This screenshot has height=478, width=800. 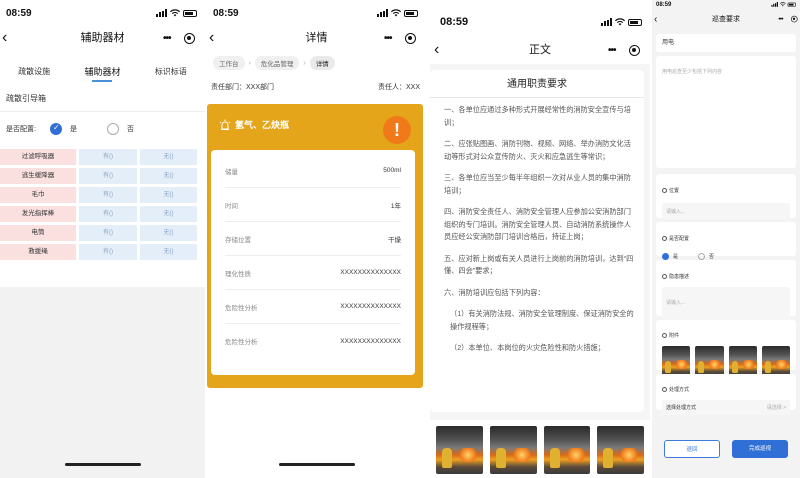 I want to click on config-radio-group: 是否配置: 是 否, so click(x=102, y=129).